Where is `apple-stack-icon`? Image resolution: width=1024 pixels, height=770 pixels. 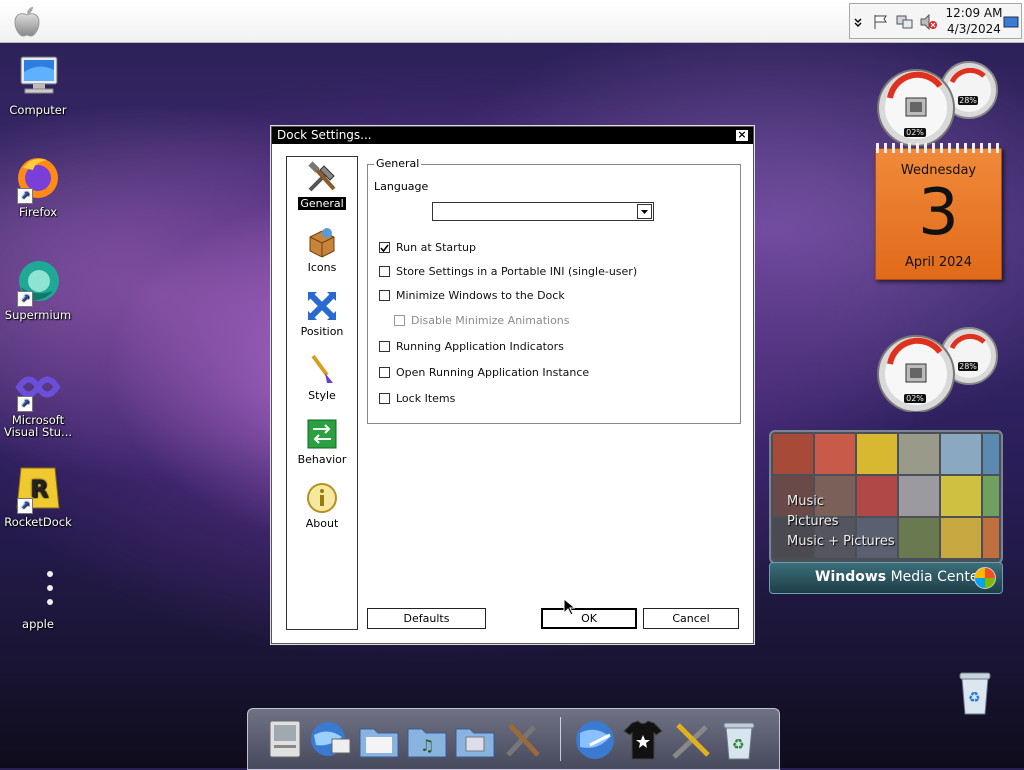 apple-stack-icon is located at coordinates (38, 591).